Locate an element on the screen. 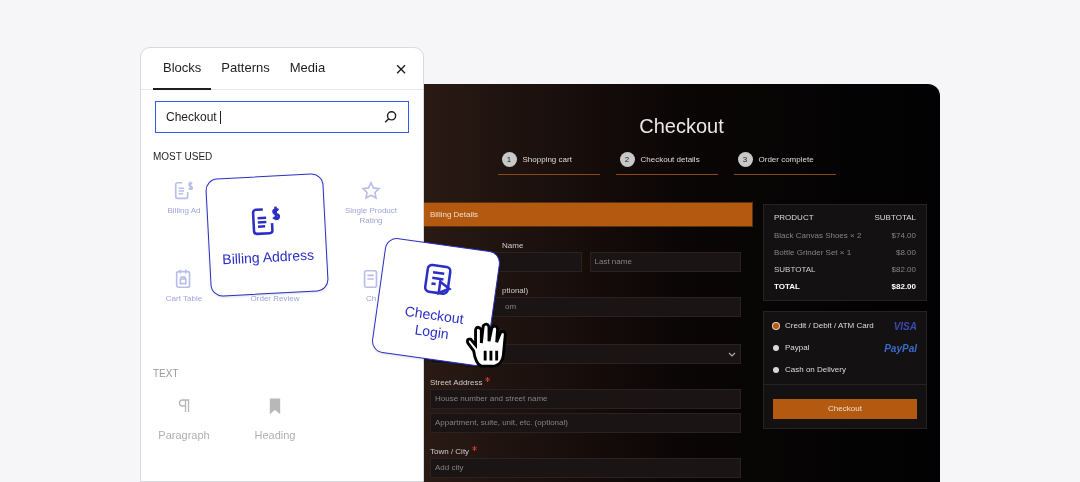  summary-label: Bottle Grinder Set × 1 is located at coordinates (813, 253).